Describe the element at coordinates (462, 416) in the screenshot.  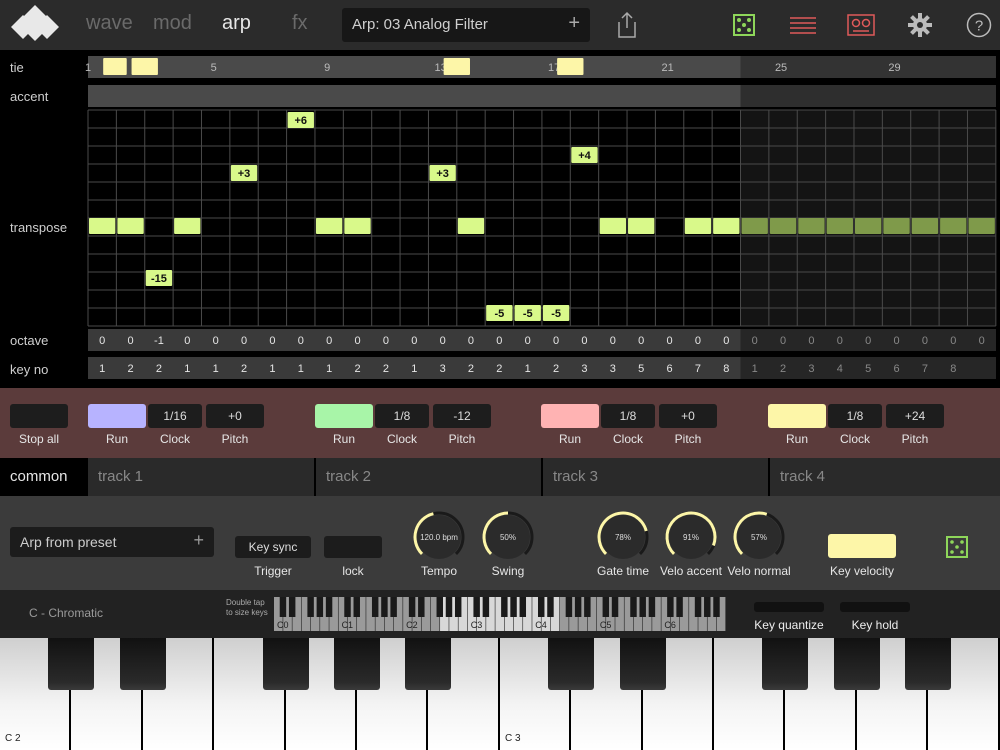
I see `track-2-pitch: -12` at that location.